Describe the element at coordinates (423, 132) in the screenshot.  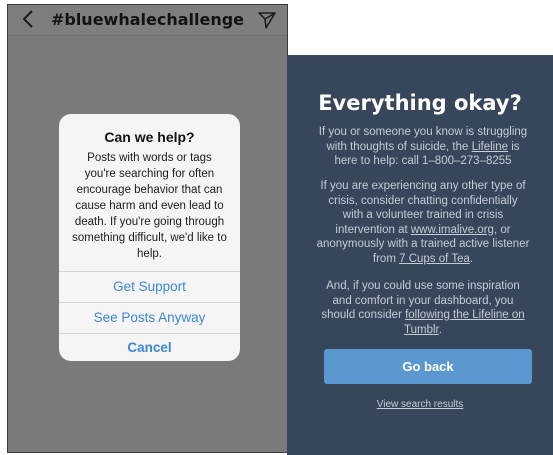
I see `text-line: If you or someone you know is struggling` at that location.